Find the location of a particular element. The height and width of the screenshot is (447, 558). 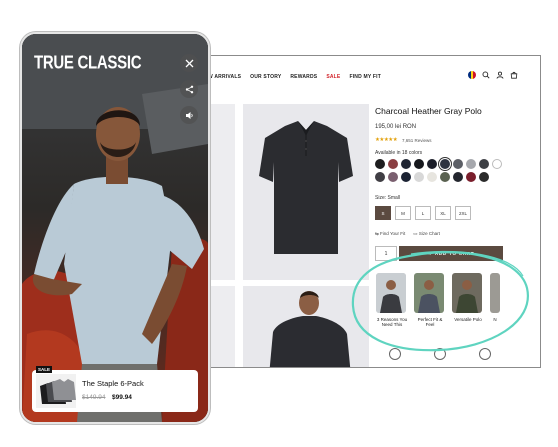

sale-price: $99.94 is located at coordinates (122, 397).